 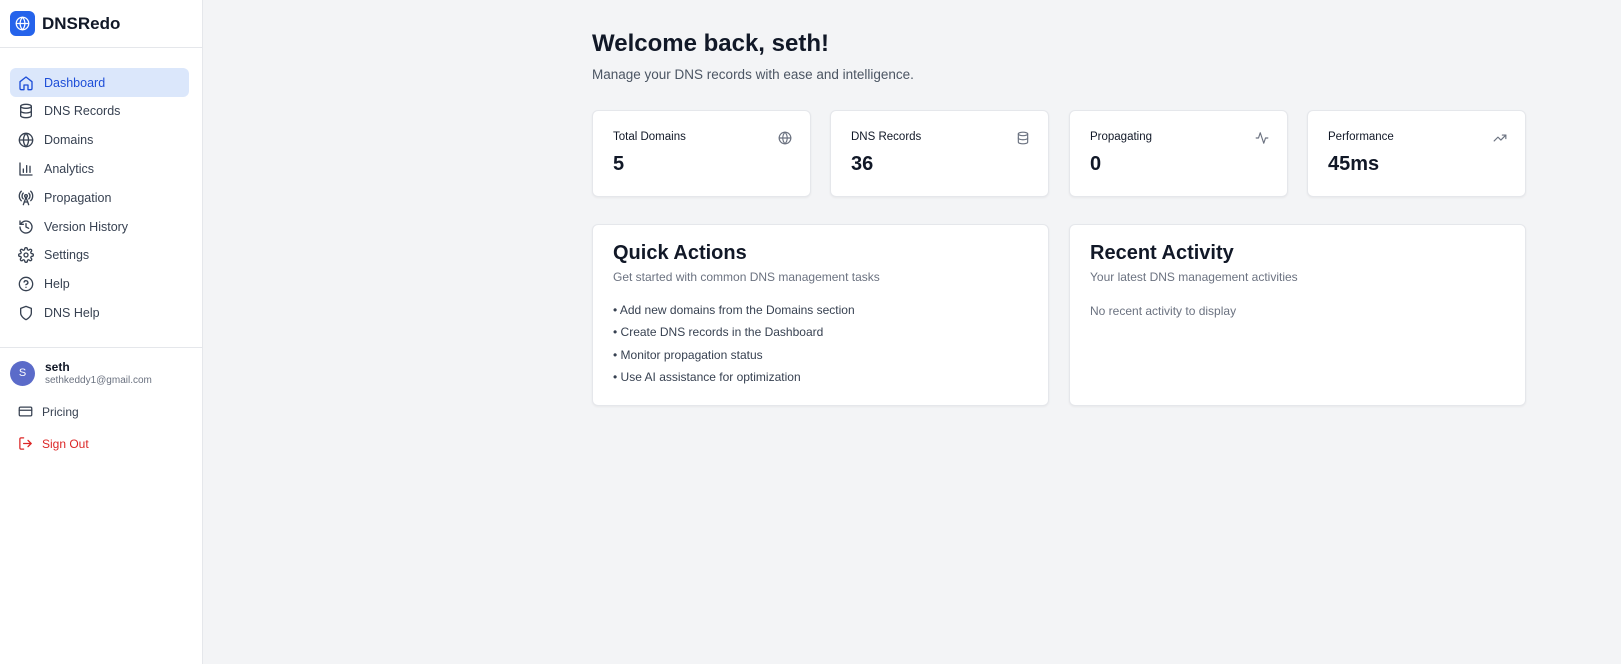 What do you see at coordinates (680, 253) in the screenshot?
I see `quick-actions-title: Quick Actions` at bounding box center [680, 253].